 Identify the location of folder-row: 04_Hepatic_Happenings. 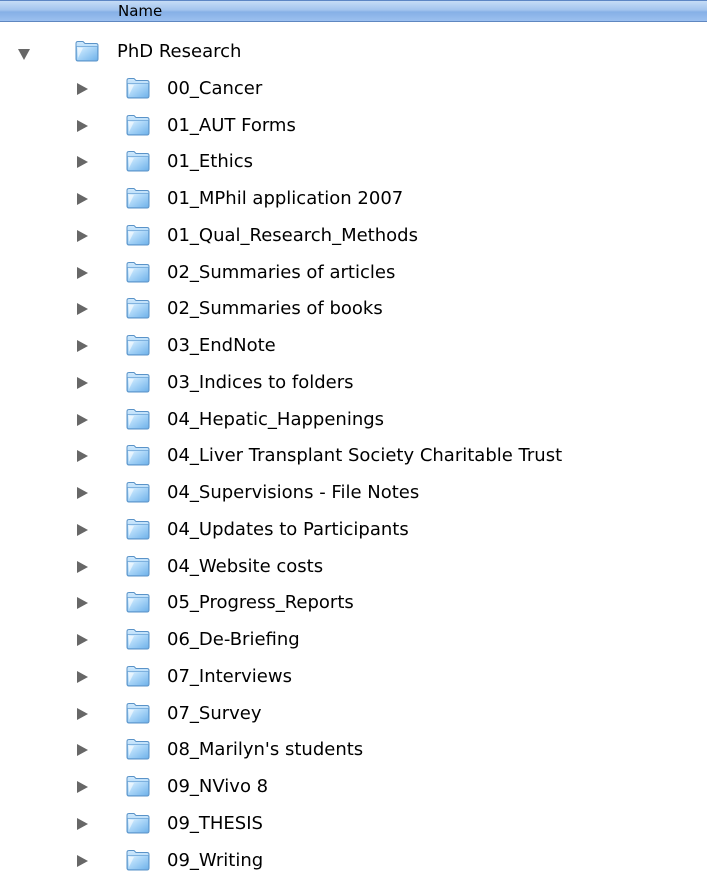
(353, 420).